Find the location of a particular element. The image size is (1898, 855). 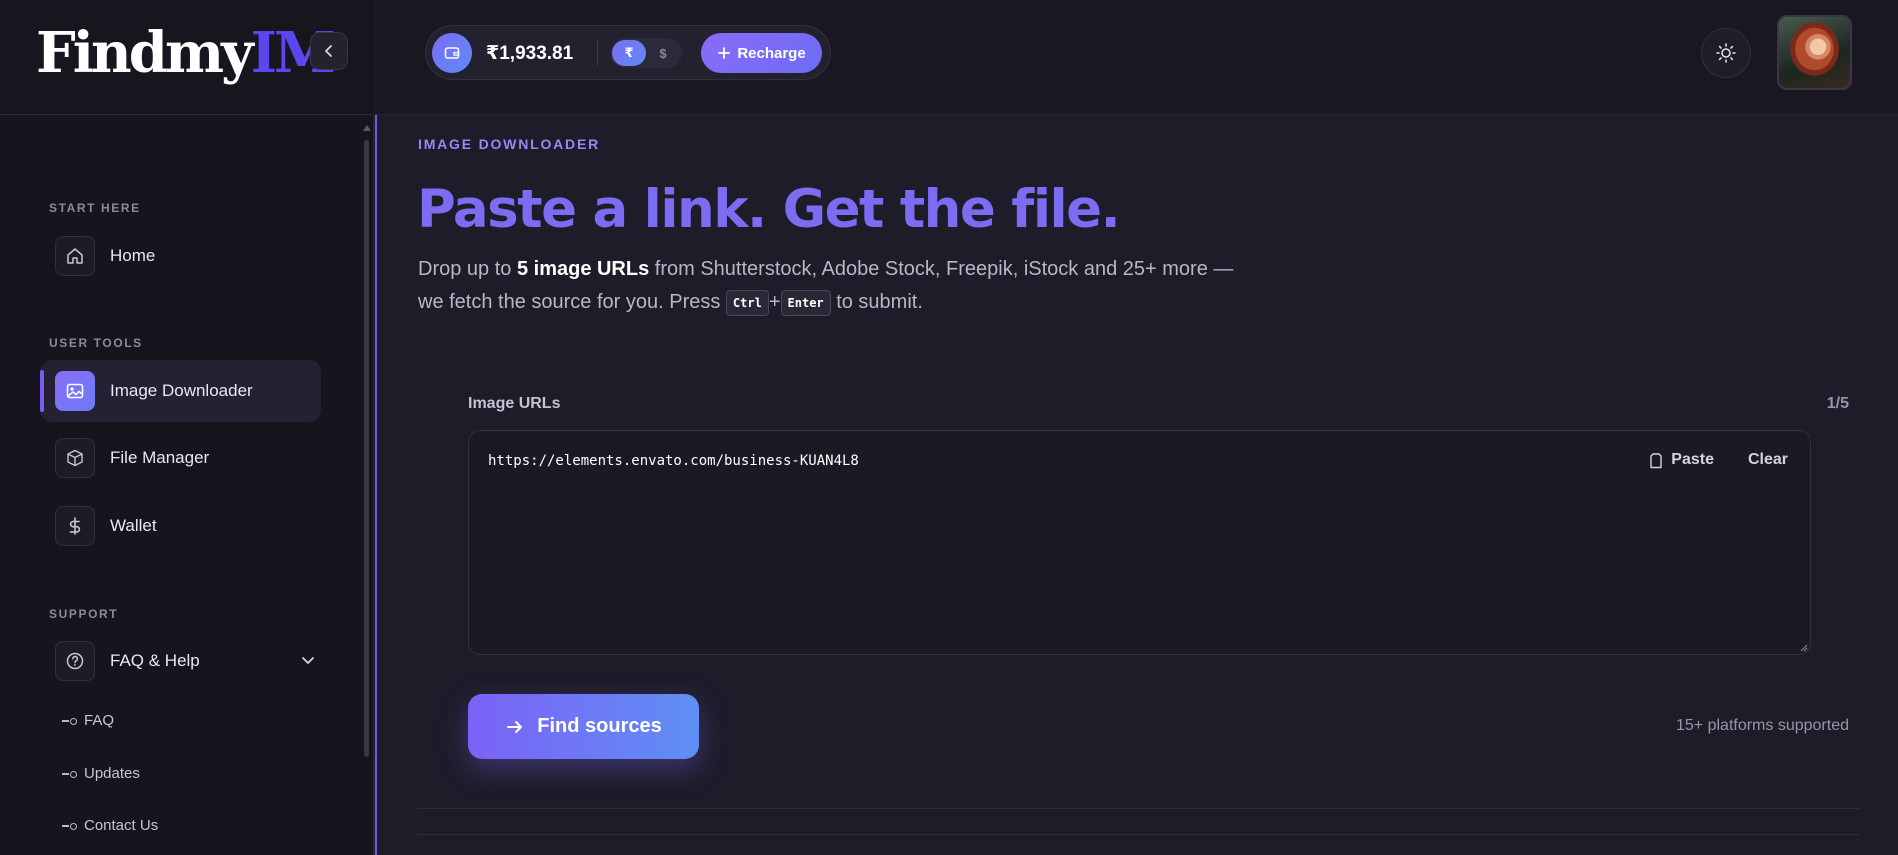

chevron-left-icon is located at coordinates (328, 51).